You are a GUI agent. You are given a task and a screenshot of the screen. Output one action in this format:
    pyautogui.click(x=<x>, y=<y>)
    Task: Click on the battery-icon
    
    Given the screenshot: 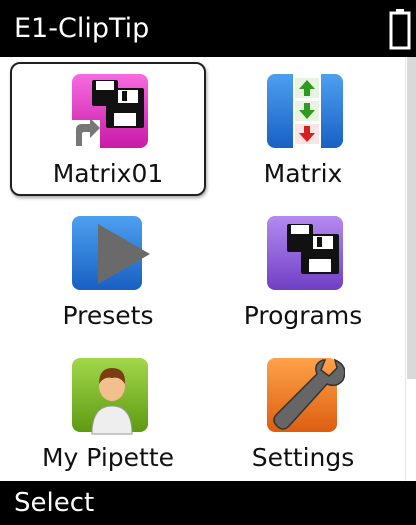 What is the action you would take?
    pyautogui.click(x=400, y=29)
    